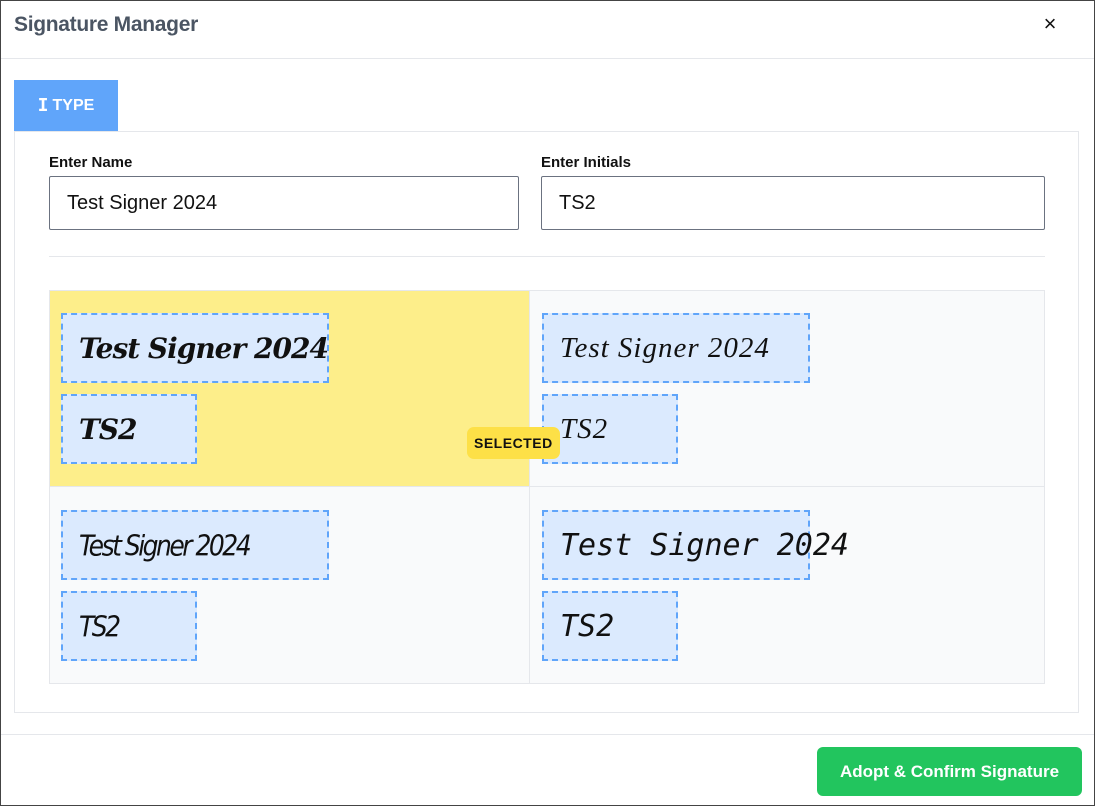 Image resolution: width=1095 pixels, height=806 pixels. Describe the element at coordinates (787, 388) in the screenshot. I see `signature-option-2: Test Signer 2024 TS2` at that location.